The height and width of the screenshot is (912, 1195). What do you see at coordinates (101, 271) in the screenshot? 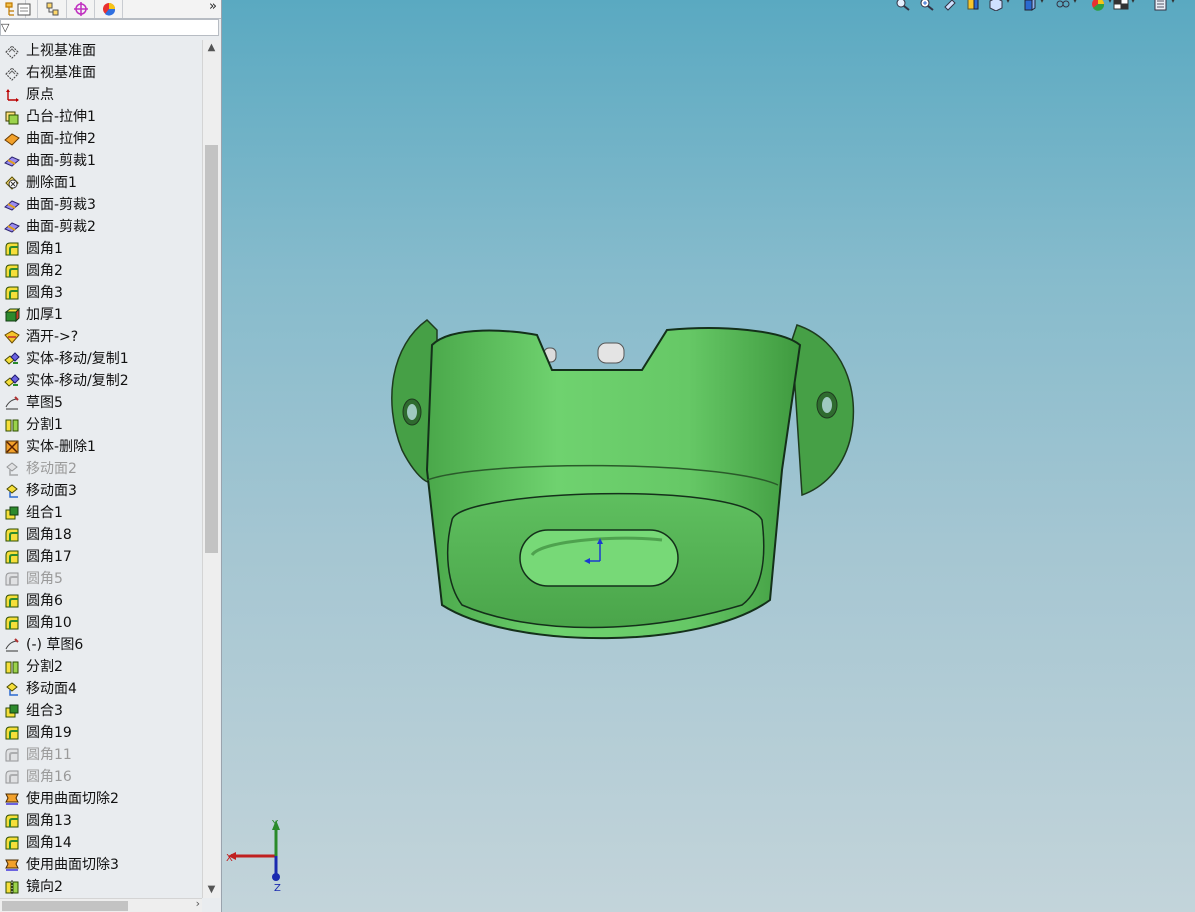
I see `tree-item: 圆角2` at bounding box center [101, 271].